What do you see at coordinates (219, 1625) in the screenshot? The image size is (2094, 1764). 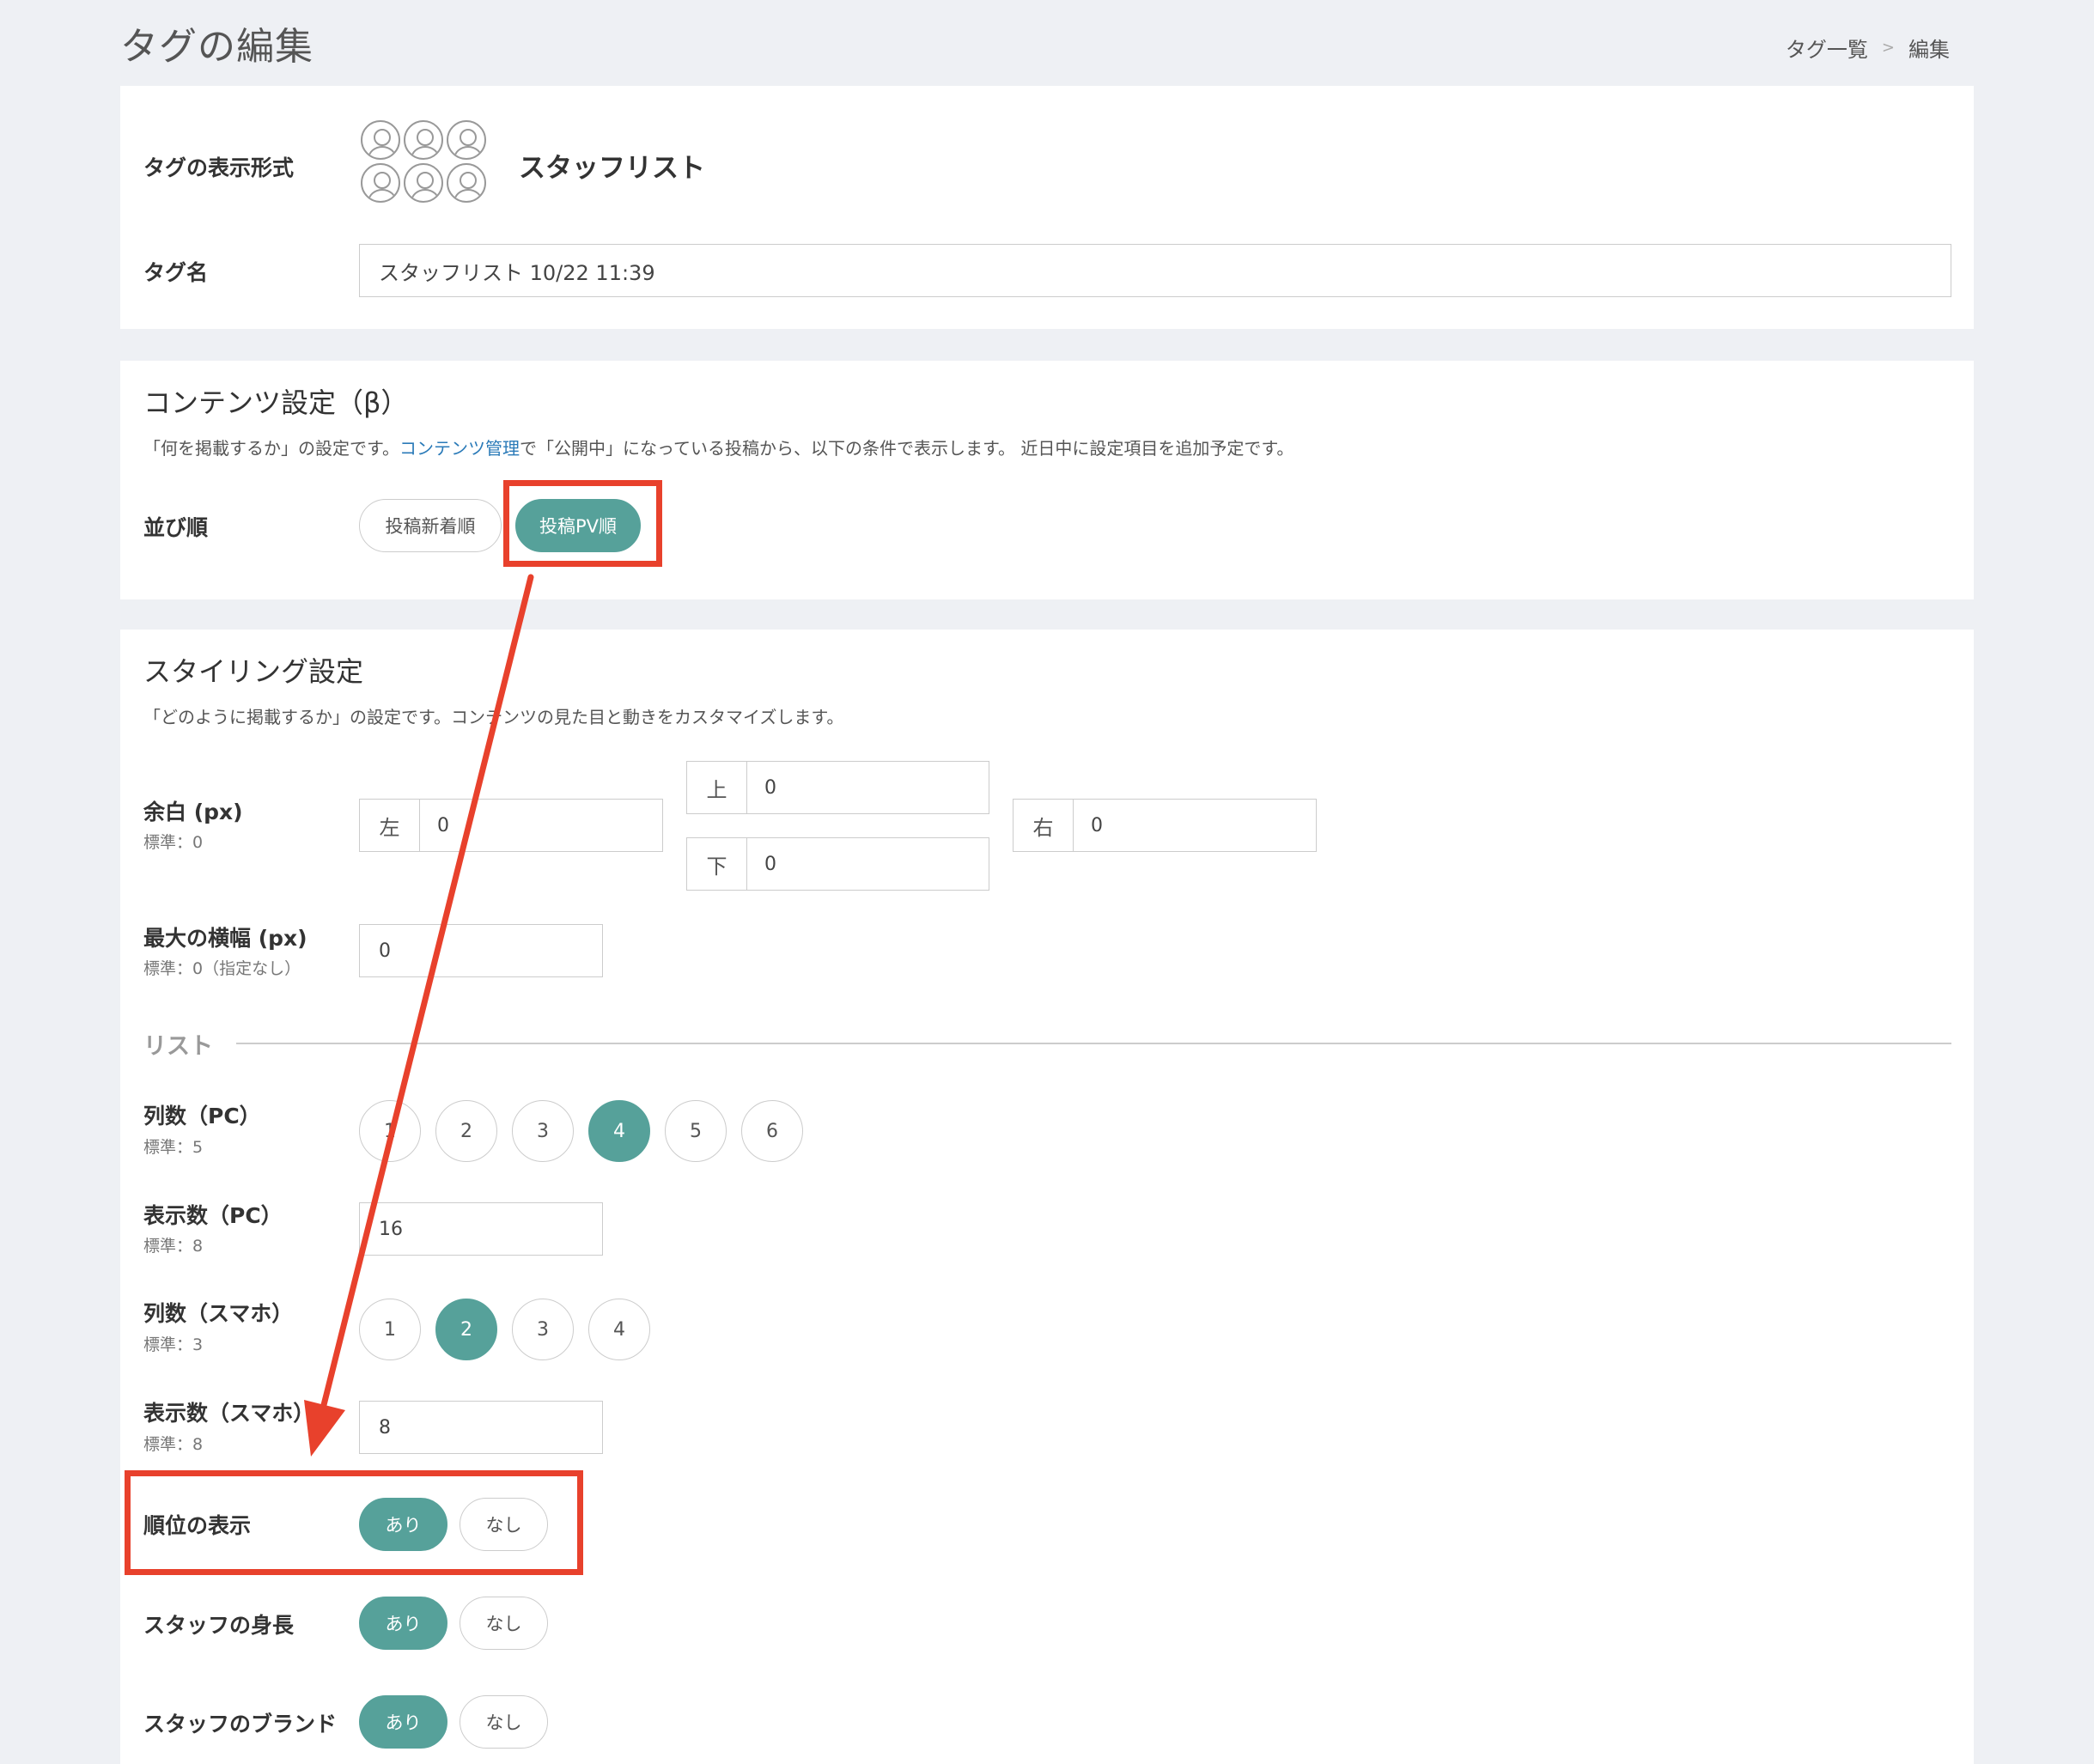 I see `staff-height-label: スタッフの身長` at bounding box center [219, 1625].